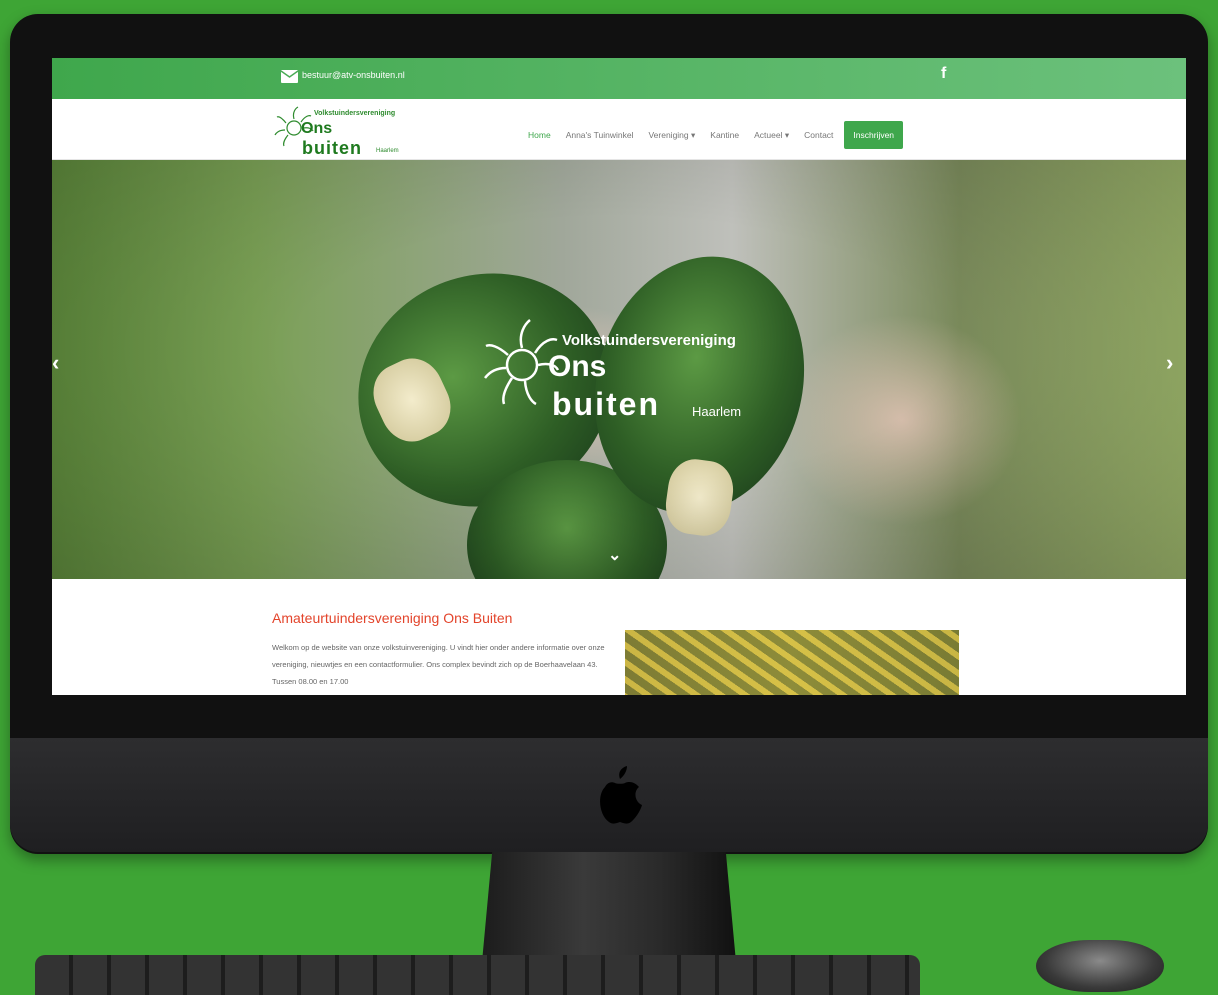 This screenshot has width=1218, height=995. What do you see at coordinates (609, 907) in the screenshot?
I see `imac-stand` at bounding box center [609, 907].